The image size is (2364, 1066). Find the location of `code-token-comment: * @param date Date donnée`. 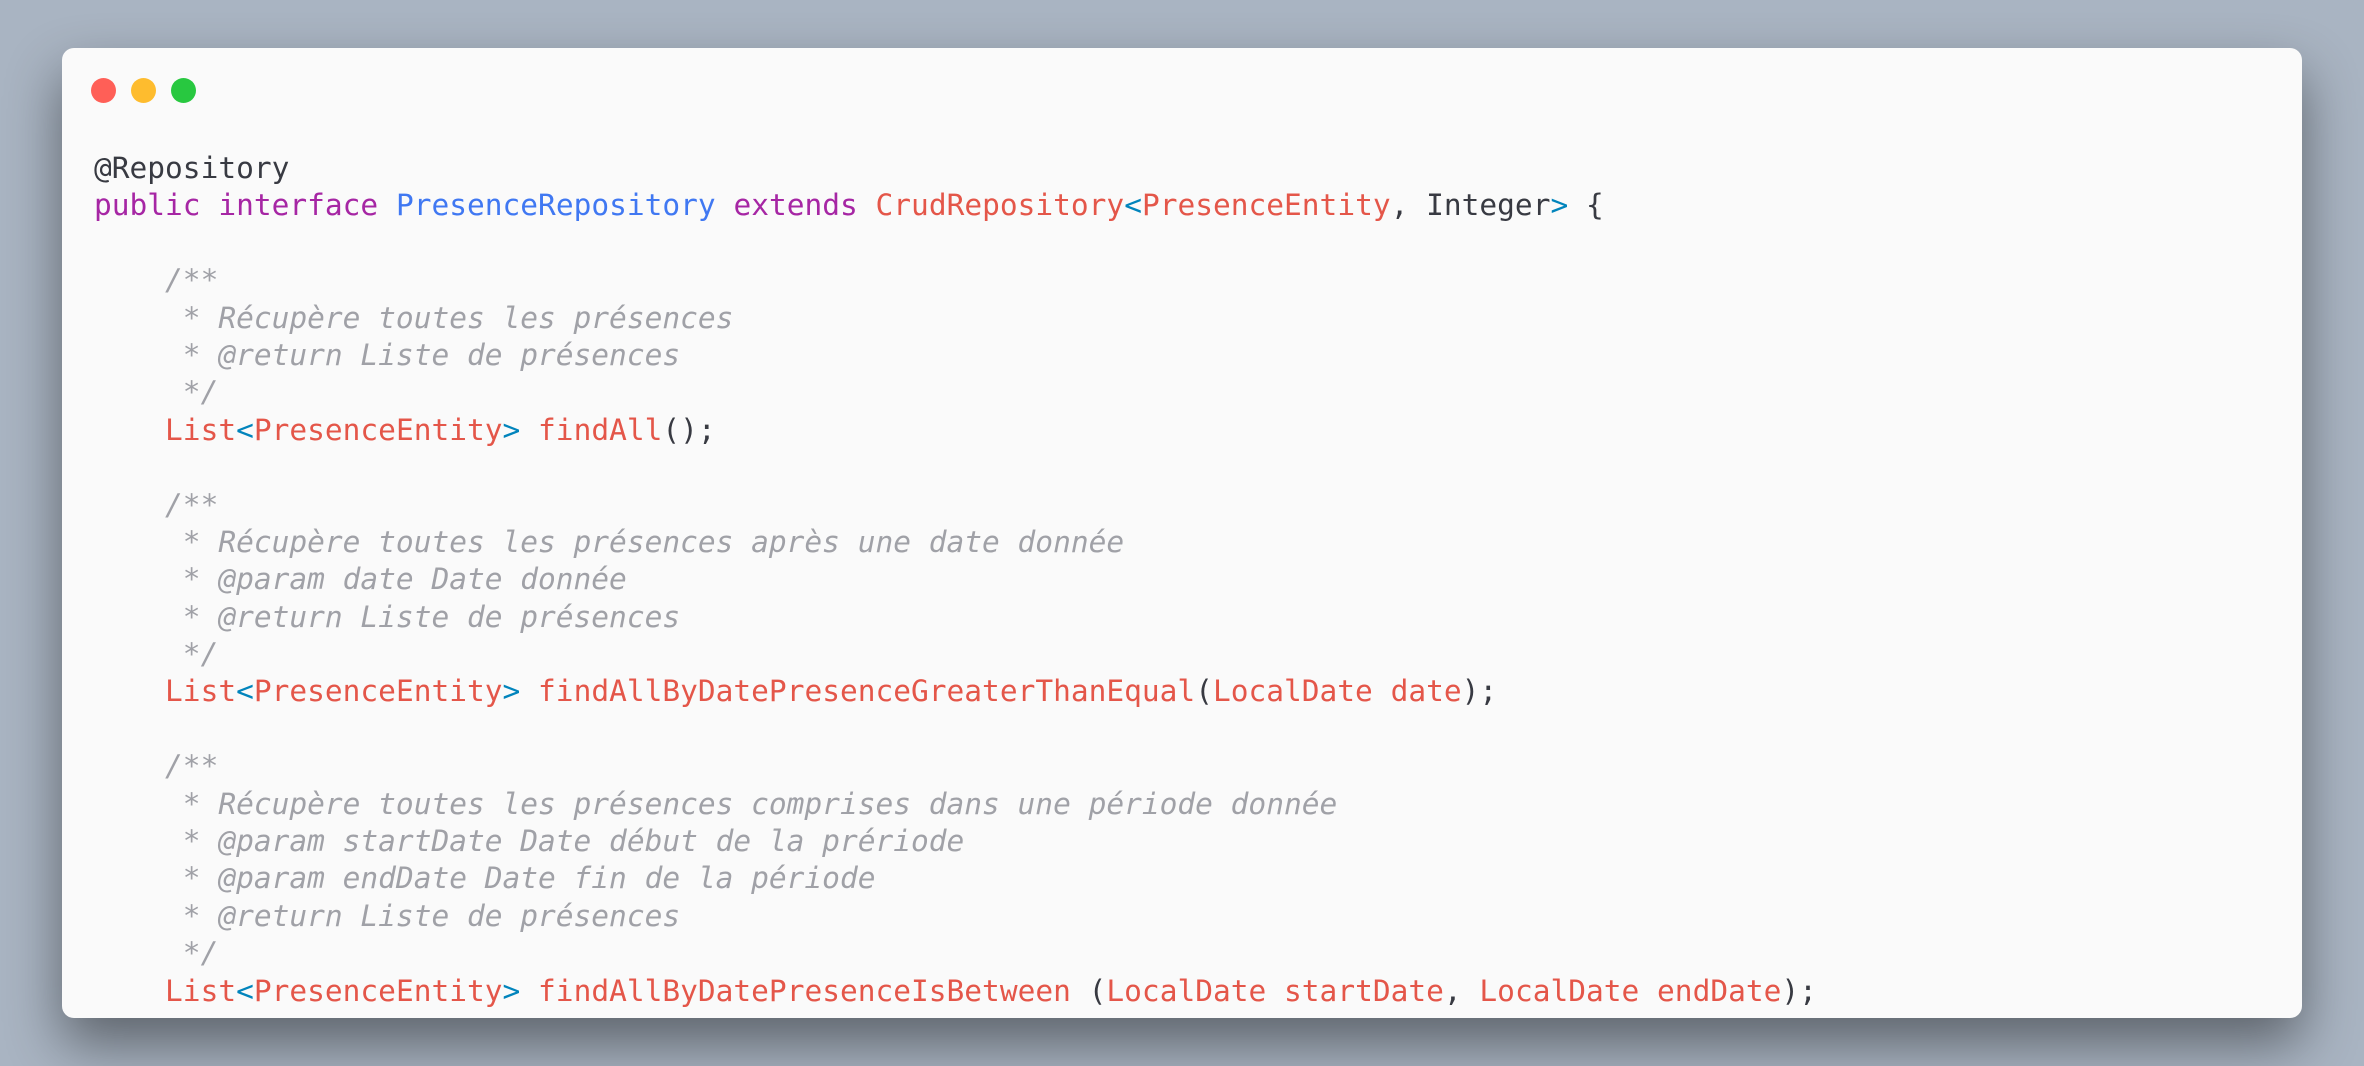

code-token-comment: * @param date Date donnée is located at coordinates (360, 579).